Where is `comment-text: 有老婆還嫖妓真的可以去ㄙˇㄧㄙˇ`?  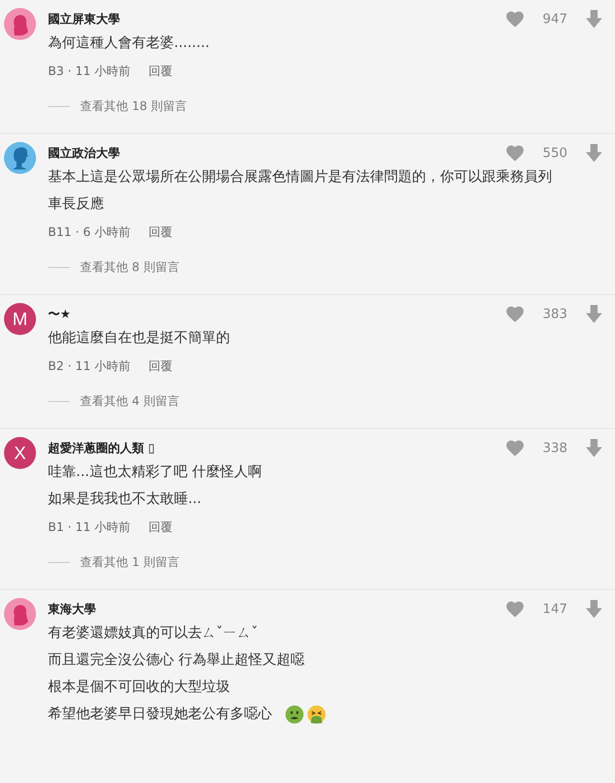 comment-text: 有老婆還嫖妓真的可以去ㄙˇㄧㄙˇ is located at coordinates (153, 633).